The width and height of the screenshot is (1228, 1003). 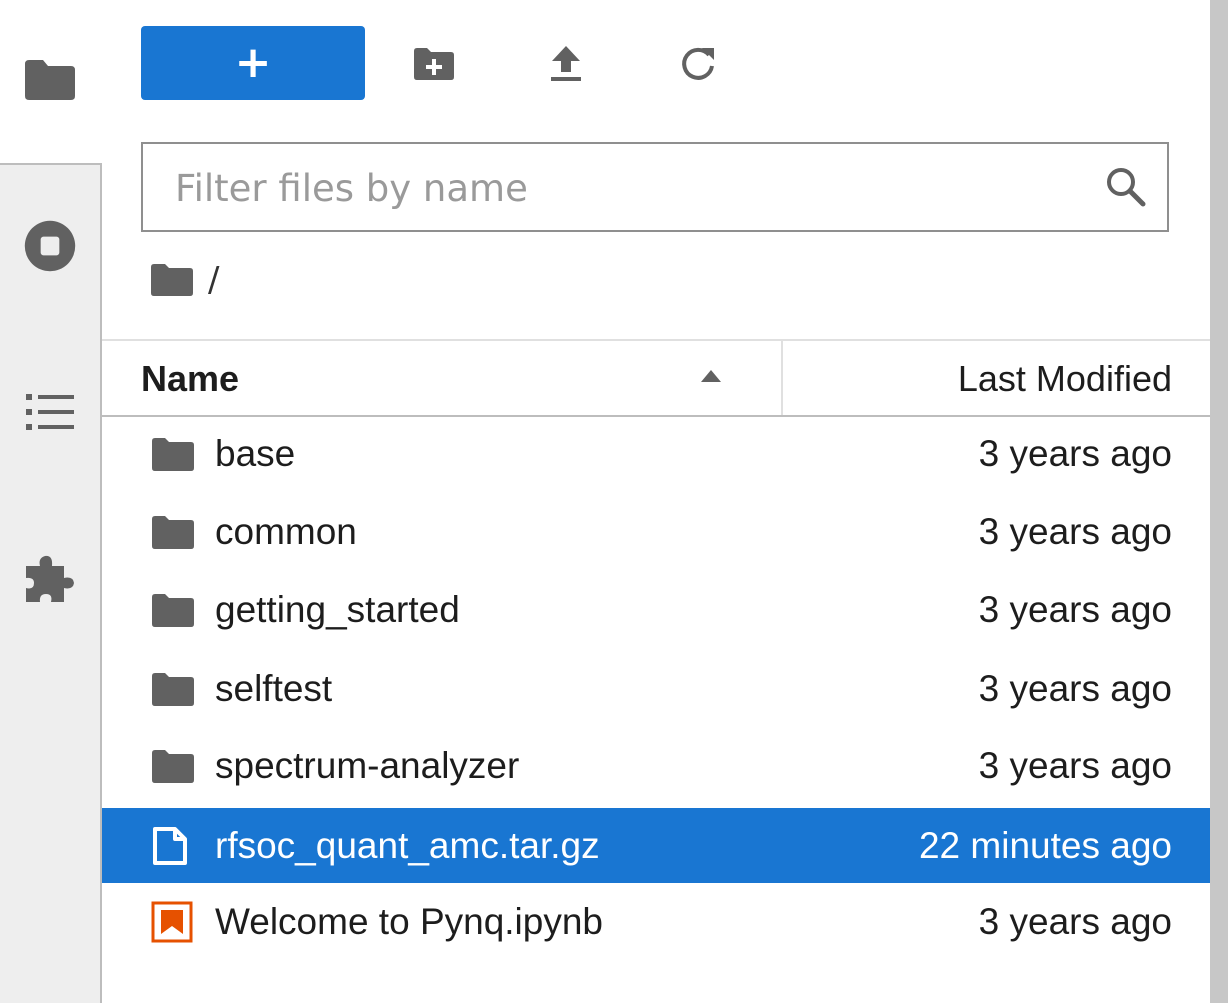 I want to click on filter-input, so click(x=625, y=188).